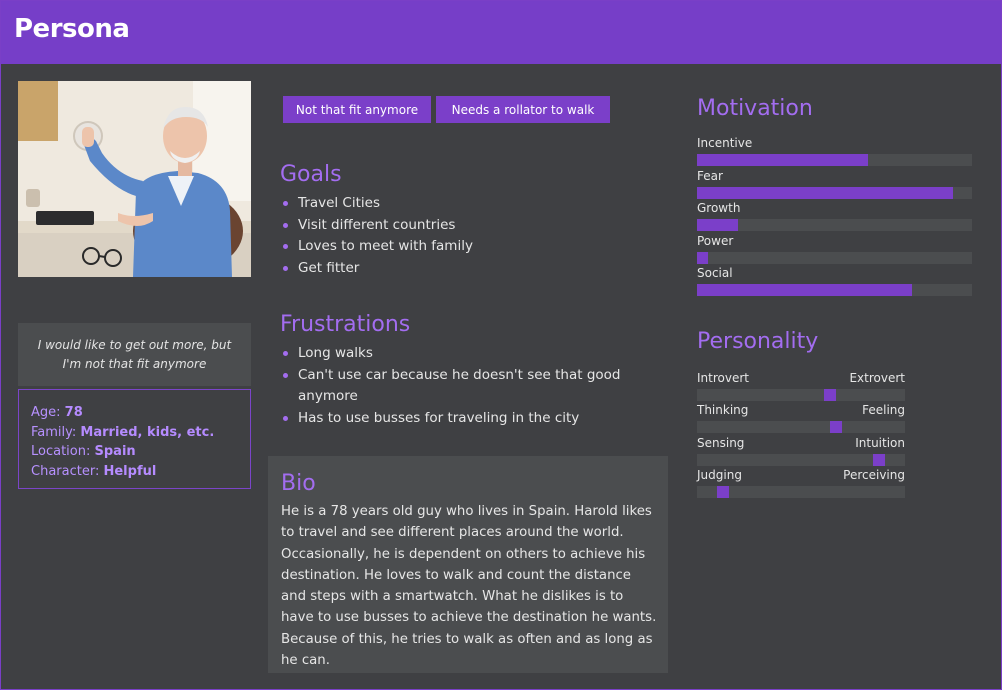  Describe the element at coordinates (834, 249) in the screenshot. I see `motivation-power: Power` at that location.